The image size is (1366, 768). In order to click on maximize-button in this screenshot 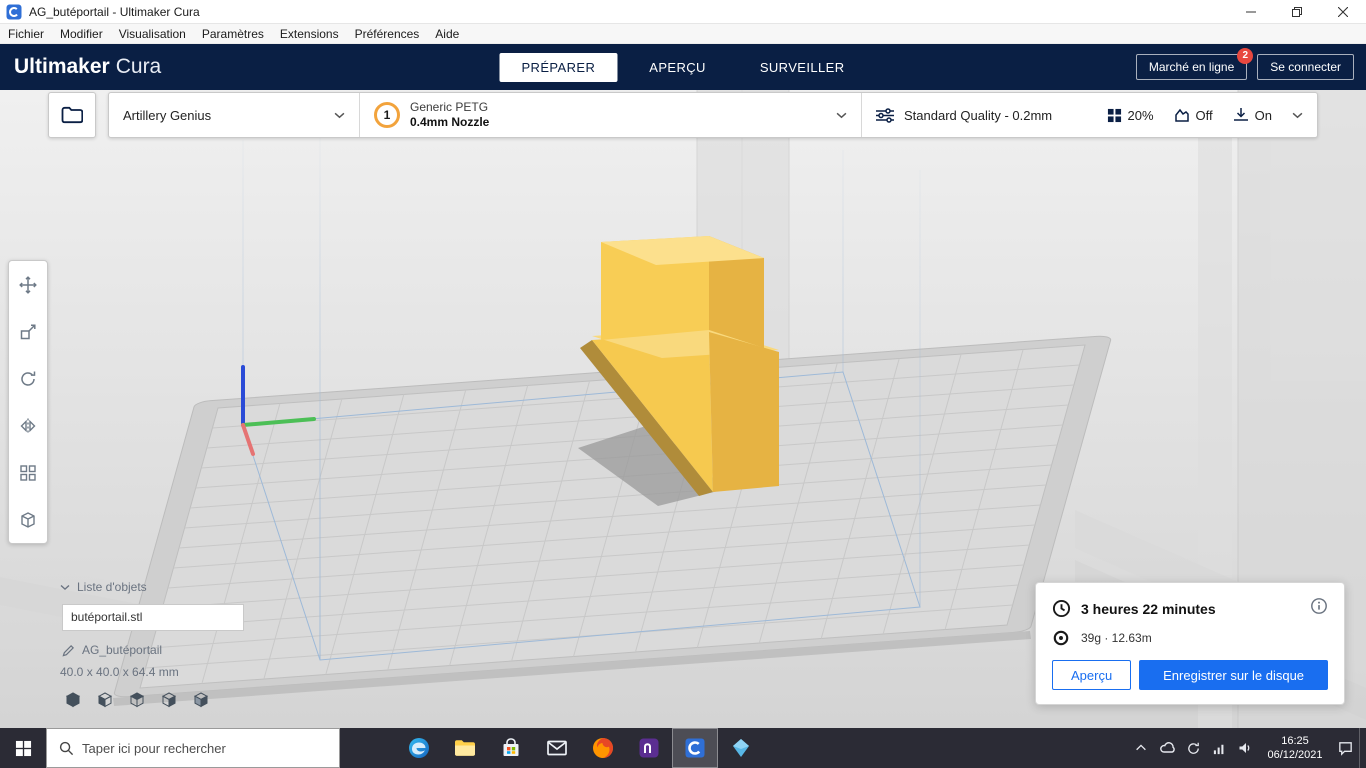, I will do `click(1297, 11)`.